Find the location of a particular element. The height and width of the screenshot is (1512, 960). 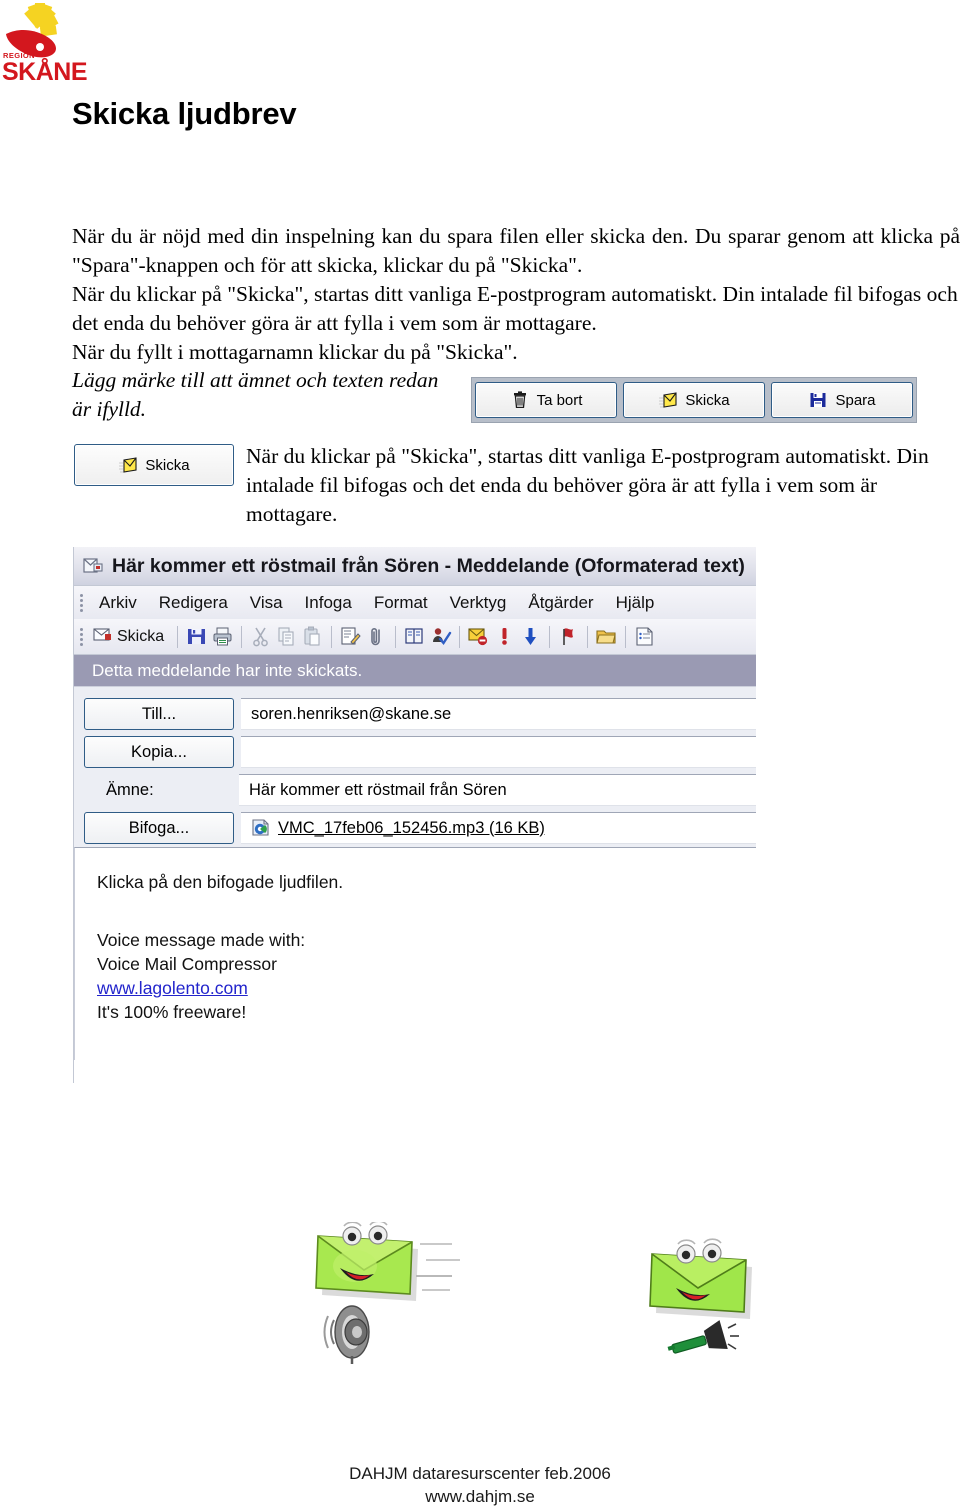

body-line-3: Voice Mail Compressor is located at coordinates (187, 964).